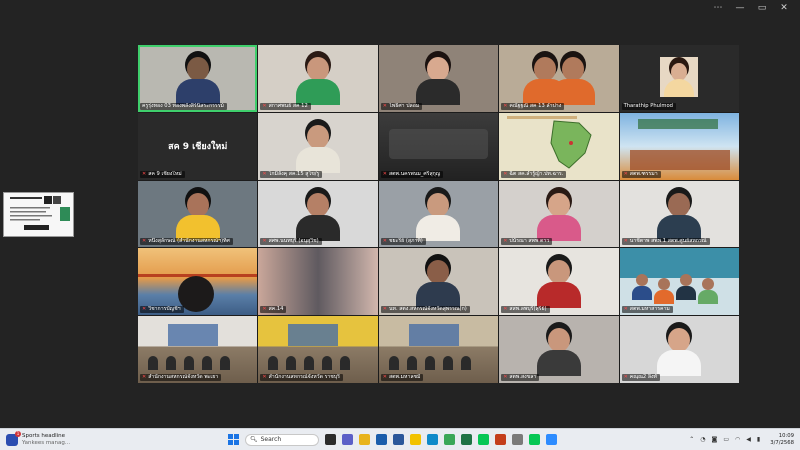 The image size is (800, 450). Describe the element at coordinates (318, 349) in the screenshot. I see `participant-tile: ✕ สำนักงานสหกรณ์จังหวัด ราชบุรี` at that location.